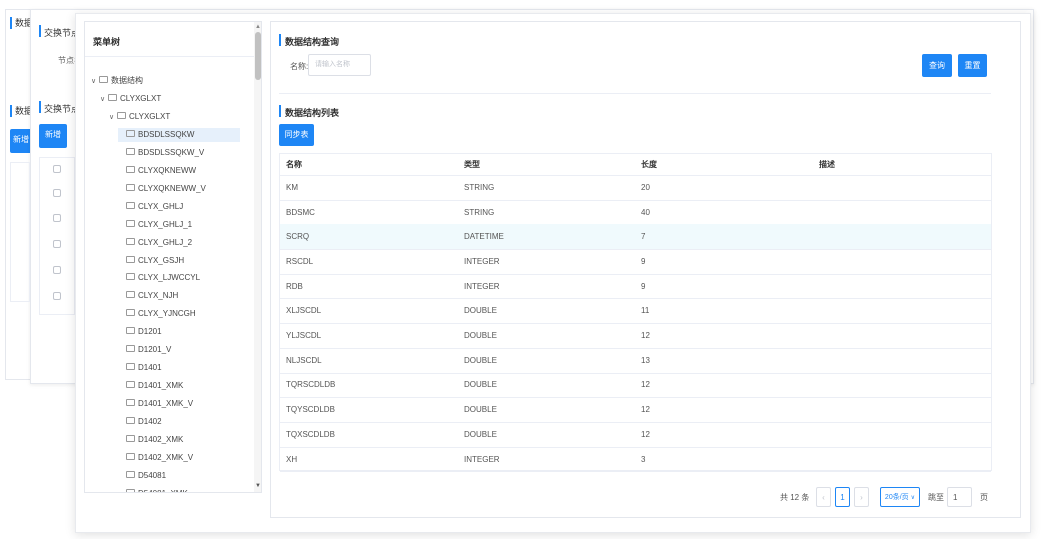  What do you see at coordinates (165, 224) in the screenshot?
I see `tree-node-label: CLYX_GHLJ_1` at bounding box center [165, 224].